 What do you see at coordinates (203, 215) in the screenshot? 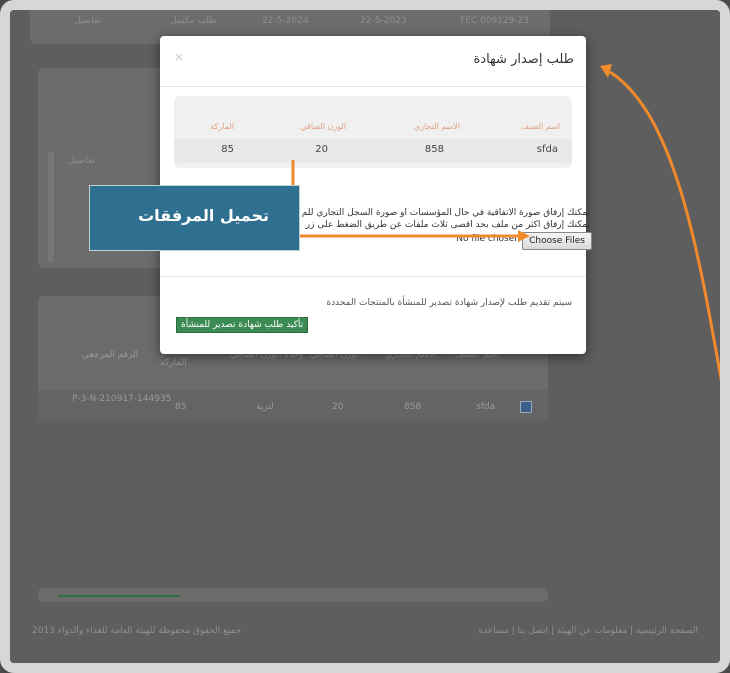
I see `callout-label: تحميل المرفقات` at bounding box center [203, 215].